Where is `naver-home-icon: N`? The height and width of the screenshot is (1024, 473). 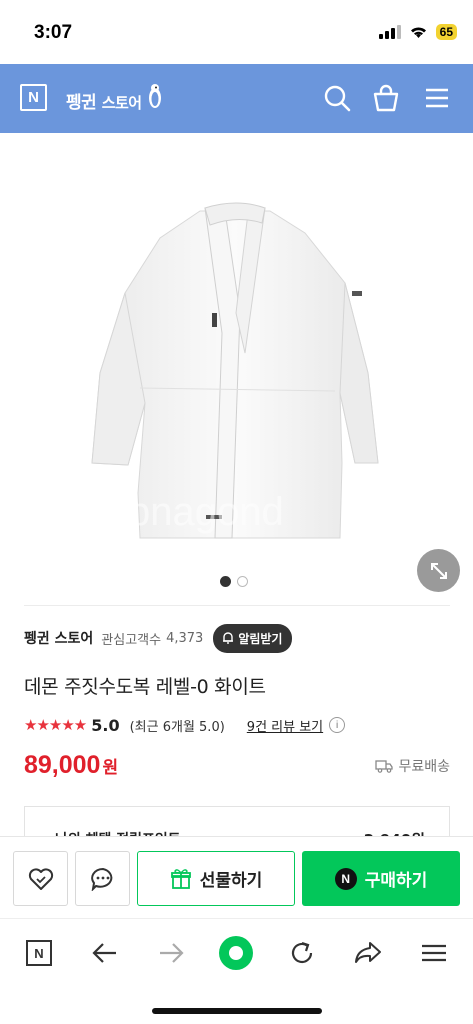 naver-home-icon: N is located at coordinates (39, 953).